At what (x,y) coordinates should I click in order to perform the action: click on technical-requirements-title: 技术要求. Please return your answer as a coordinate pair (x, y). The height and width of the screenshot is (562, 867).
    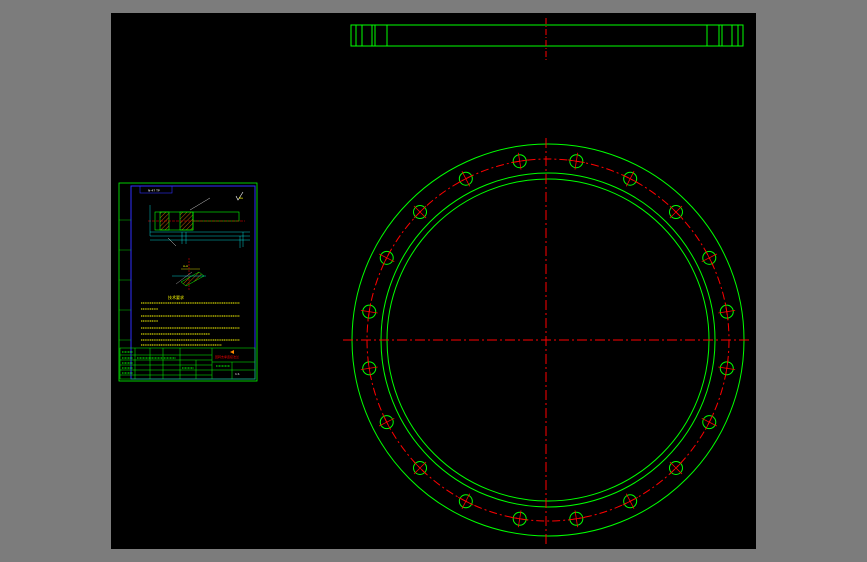
    Looking at the image, I should click on (176, 297).